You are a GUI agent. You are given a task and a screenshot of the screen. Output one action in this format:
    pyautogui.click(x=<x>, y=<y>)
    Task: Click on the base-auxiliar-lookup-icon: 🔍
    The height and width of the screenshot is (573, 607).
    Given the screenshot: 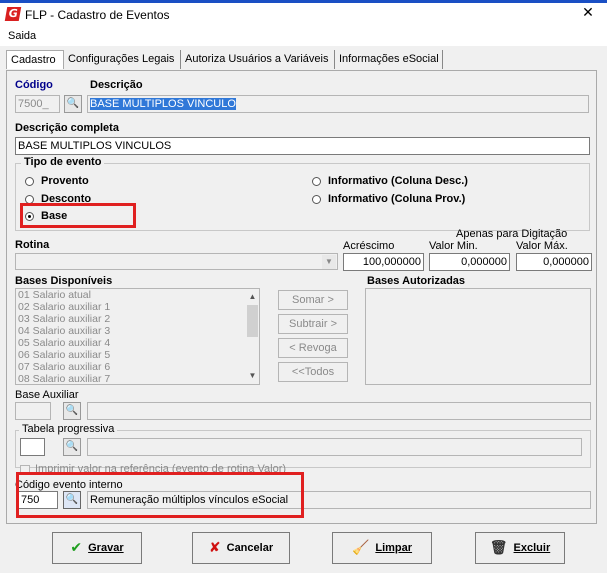 What is the action you would take?
    pyautogui.click(x=72, y=411)
    